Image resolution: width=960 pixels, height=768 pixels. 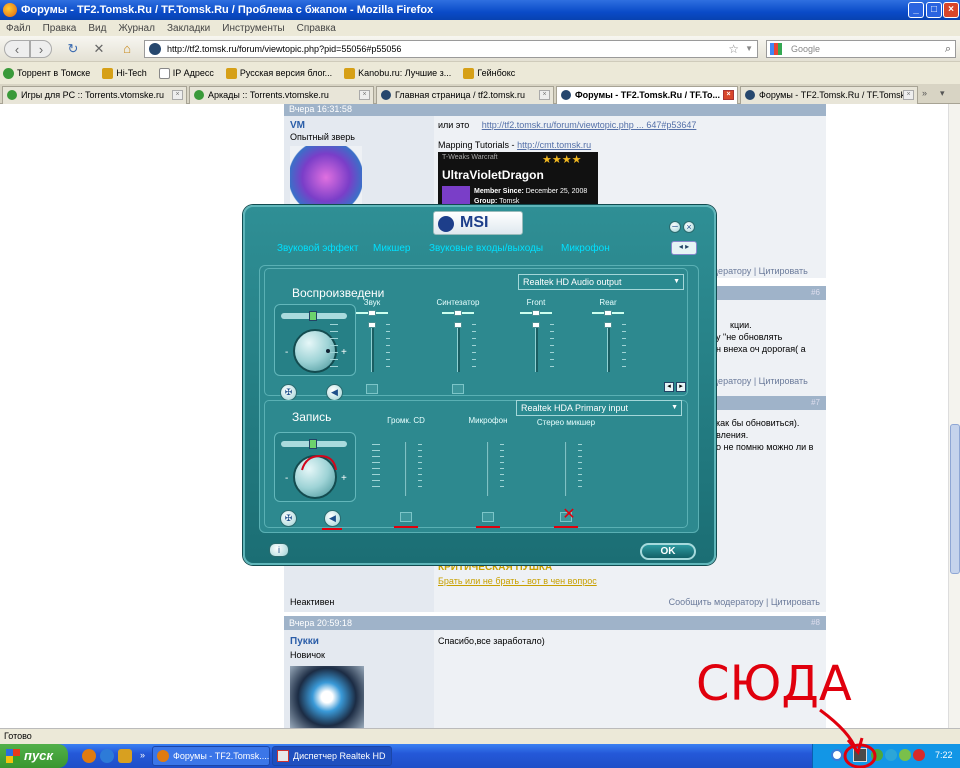 What do you see at coordinates (569, 515) in the screenshot?
I see `crossed-mute-icon: ✕` at bounding box center [569, 515].